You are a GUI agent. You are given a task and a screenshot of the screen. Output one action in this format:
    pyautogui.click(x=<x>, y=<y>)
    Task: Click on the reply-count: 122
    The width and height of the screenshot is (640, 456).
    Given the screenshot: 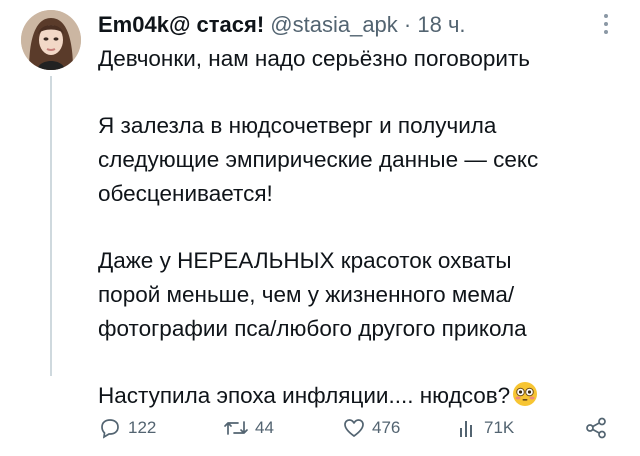 What is the action you would take?
    pyautogui.click(x=142, y=427)
    